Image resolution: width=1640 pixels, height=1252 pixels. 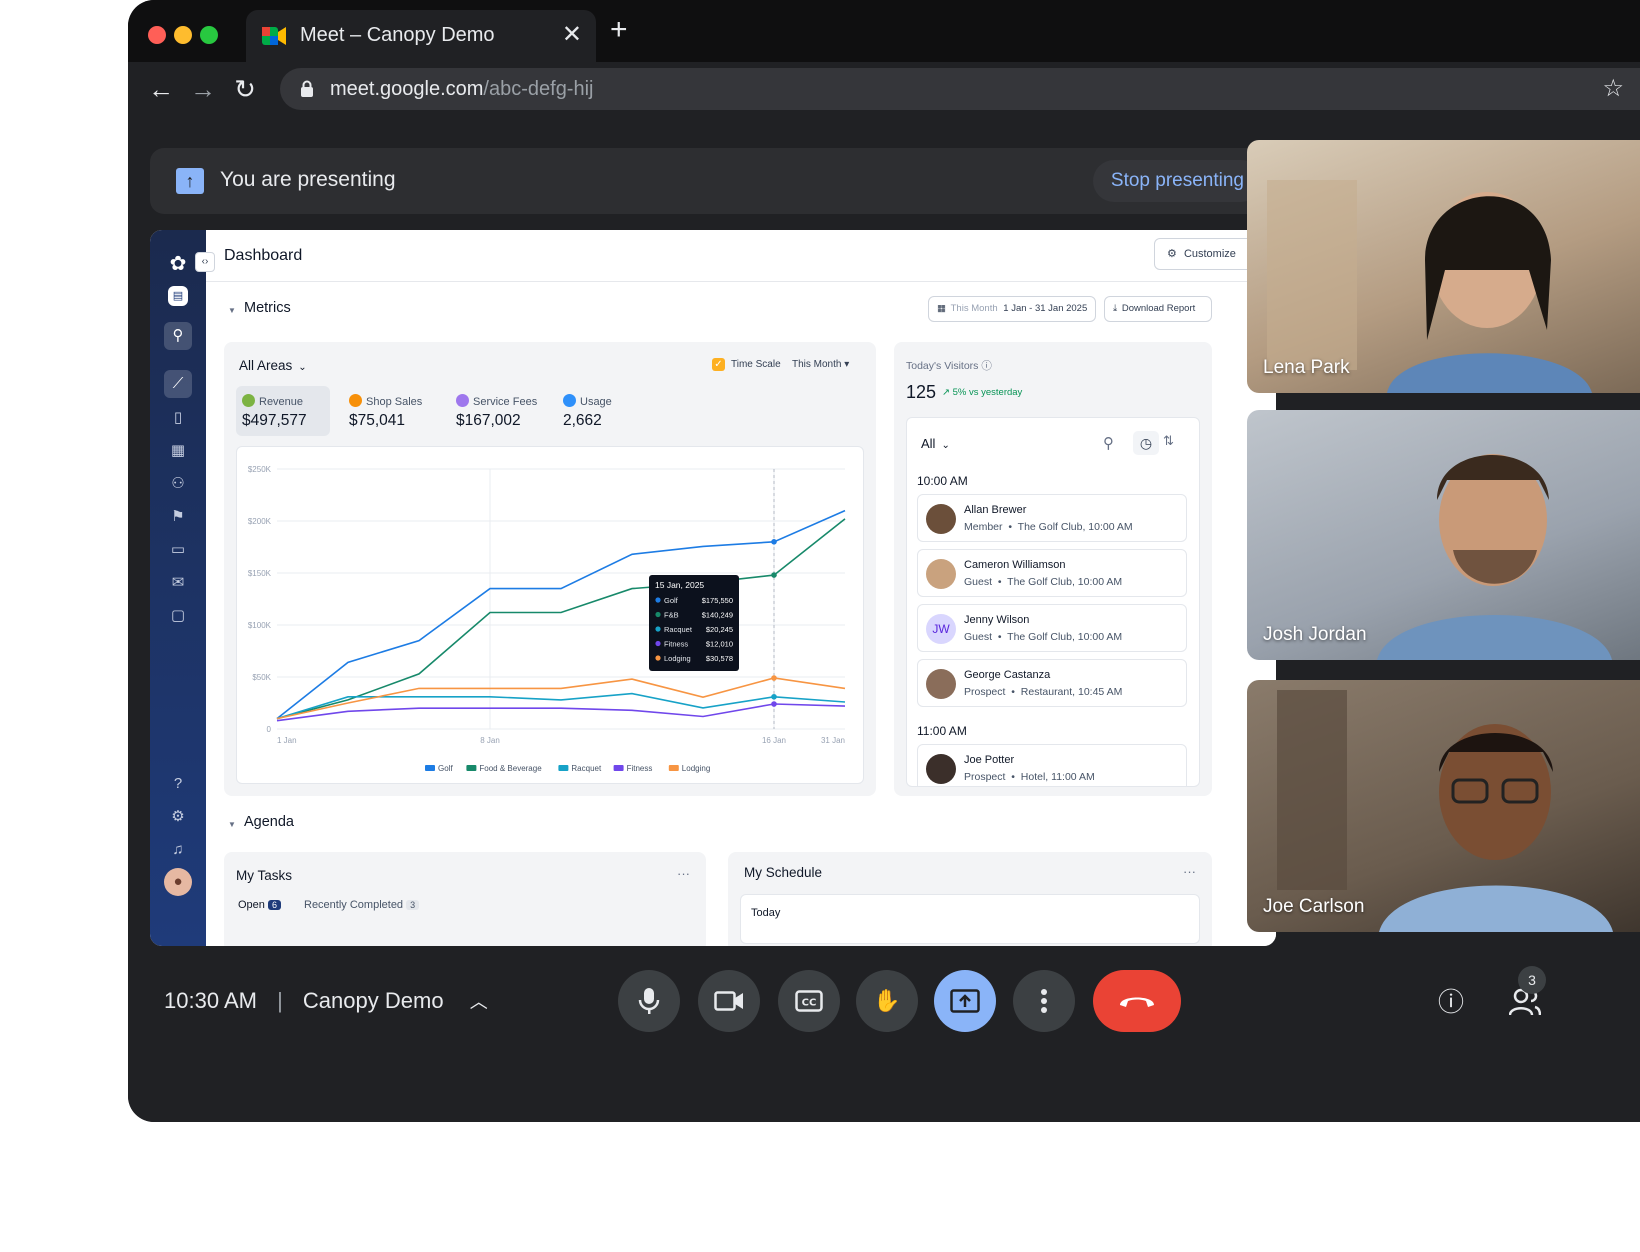 I want to click on raise-hand-button: ✋, so click(x=887, y=1001).